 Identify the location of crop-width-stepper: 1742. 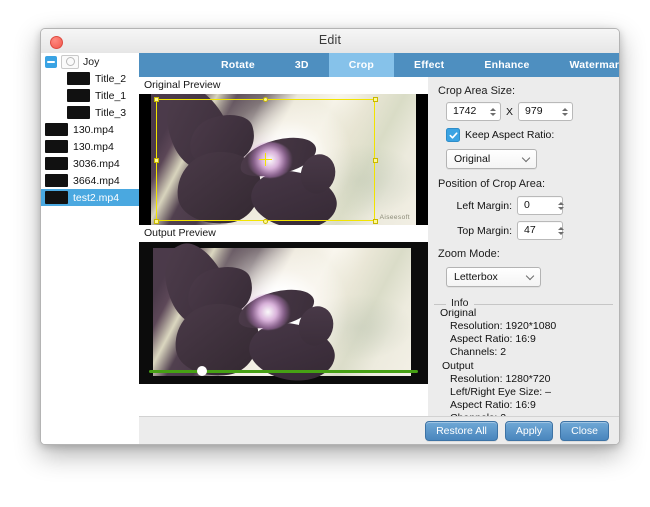
(473, 111).